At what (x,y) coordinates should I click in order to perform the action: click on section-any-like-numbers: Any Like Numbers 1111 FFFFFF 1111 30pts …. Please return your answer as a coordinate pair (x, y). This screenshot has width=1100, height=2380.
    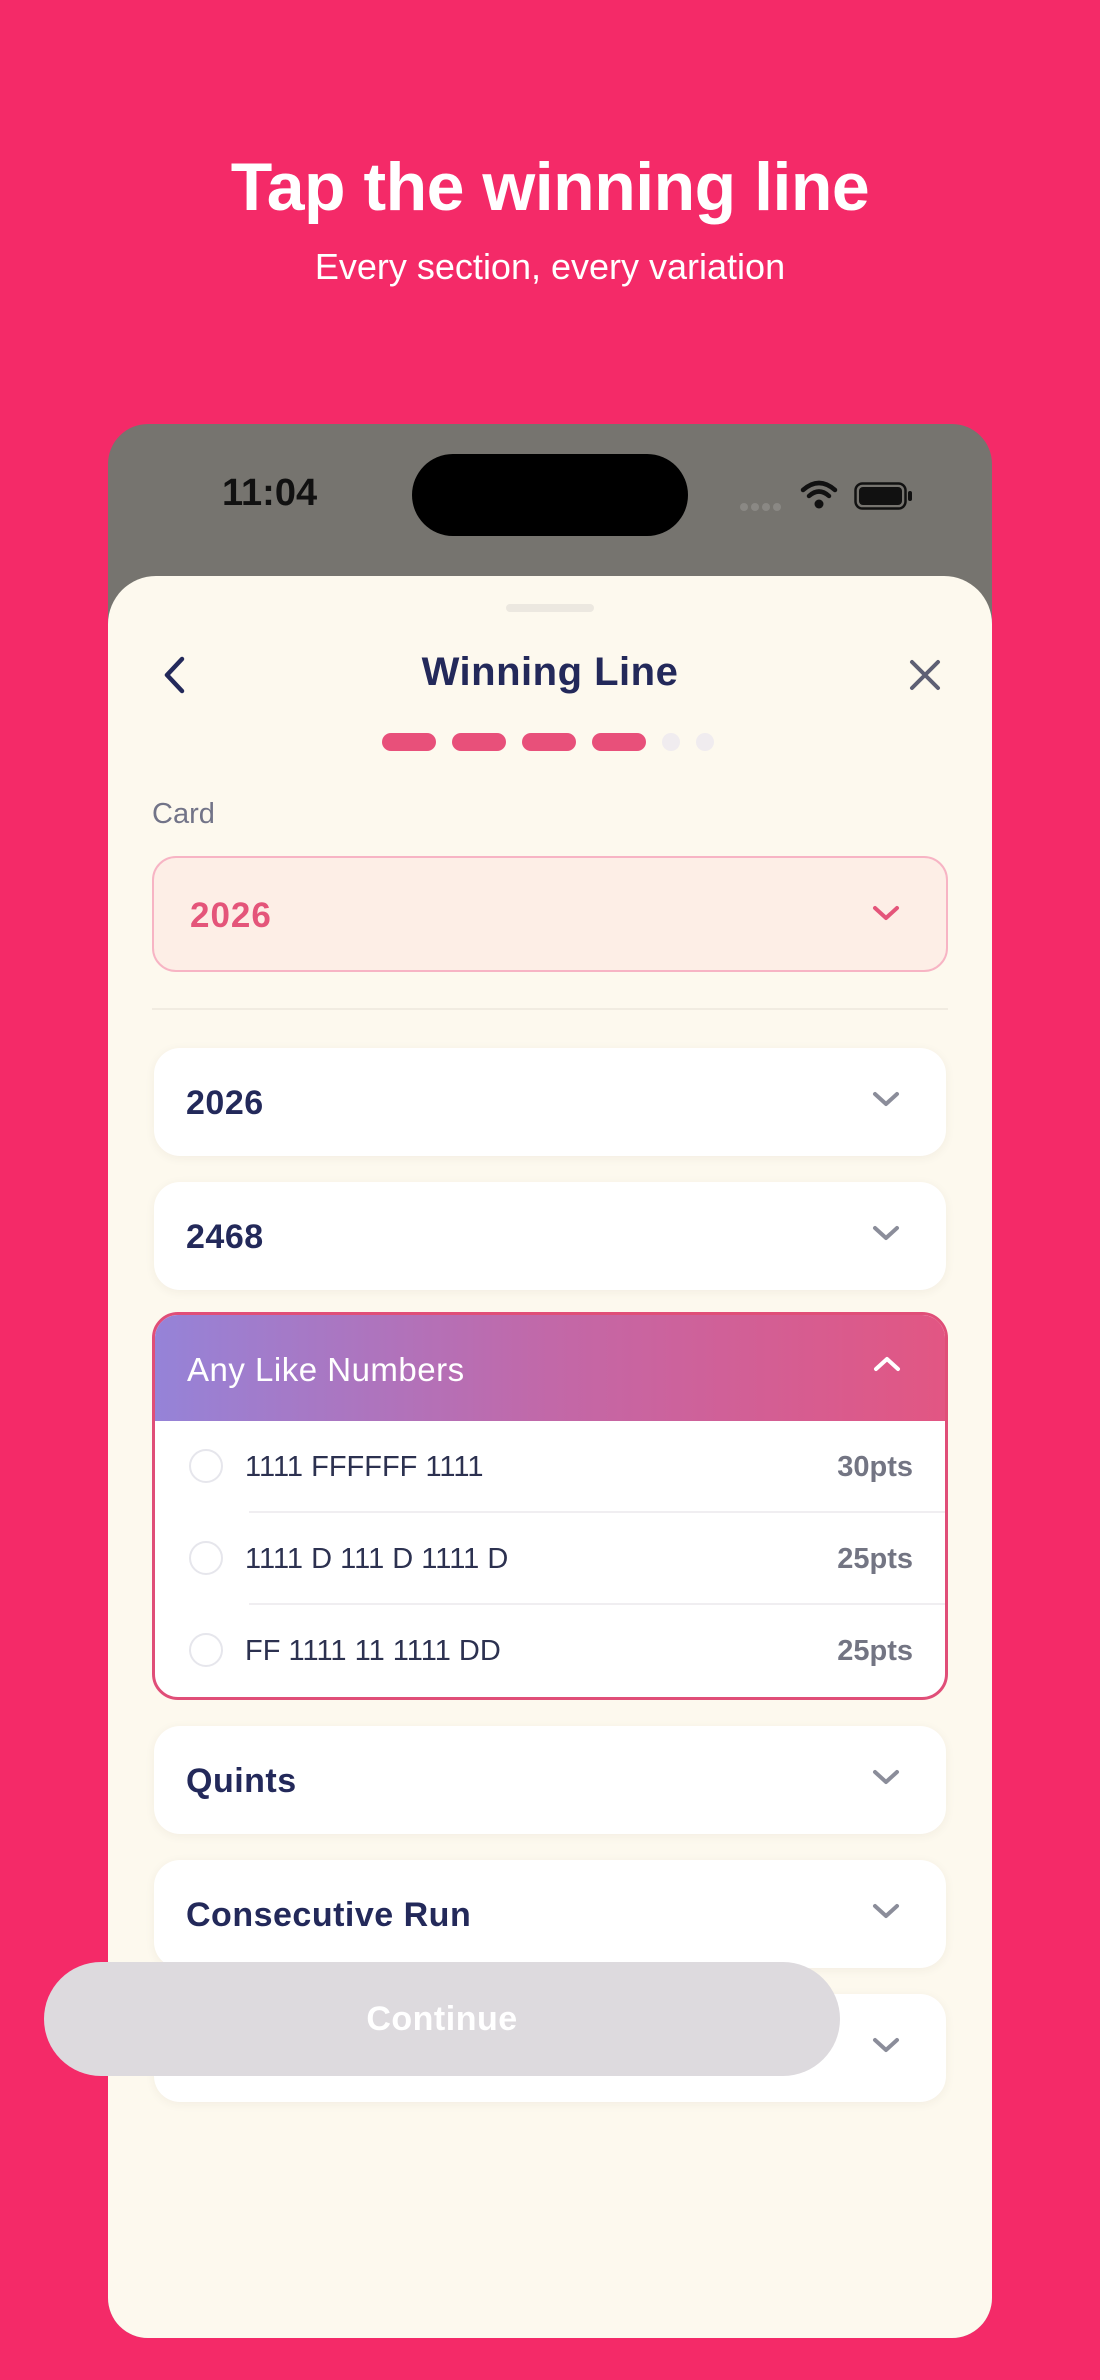
    Looking at the image, I should click on (550, 1506).